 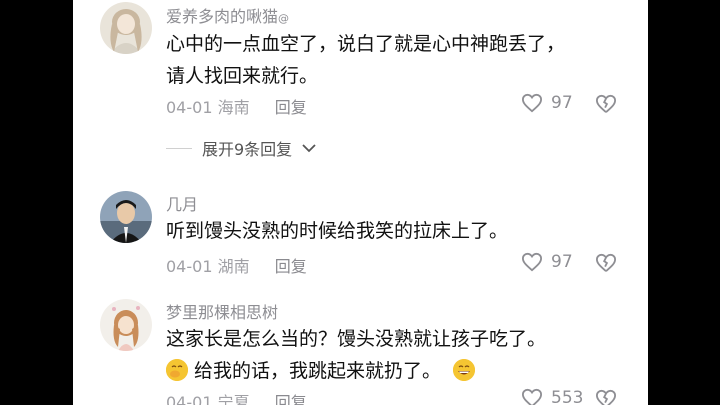 I want to click on expand-replies-label: 展开9条回复, so click(x=247, y=149).